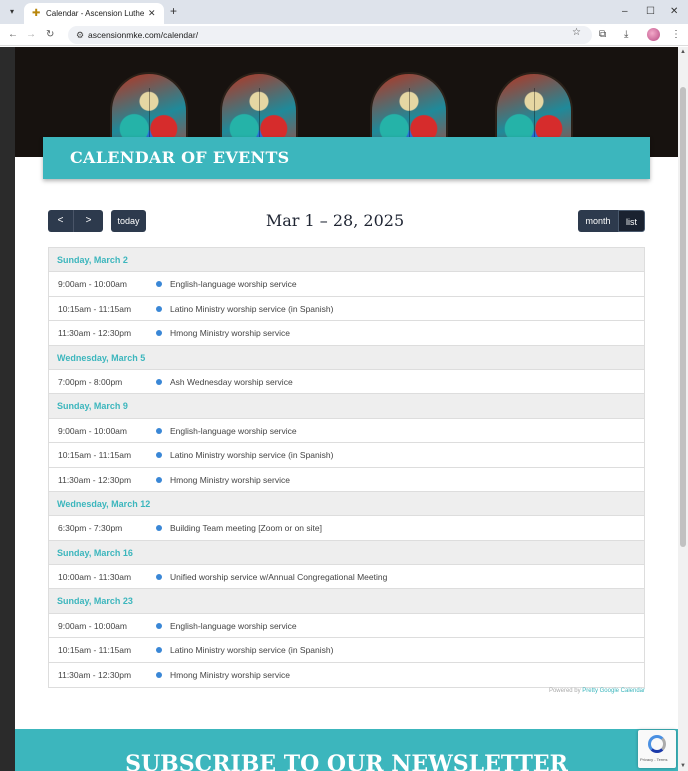  I want to click on url-text: ascensionmke.com/calendar/, so click(143, 35).